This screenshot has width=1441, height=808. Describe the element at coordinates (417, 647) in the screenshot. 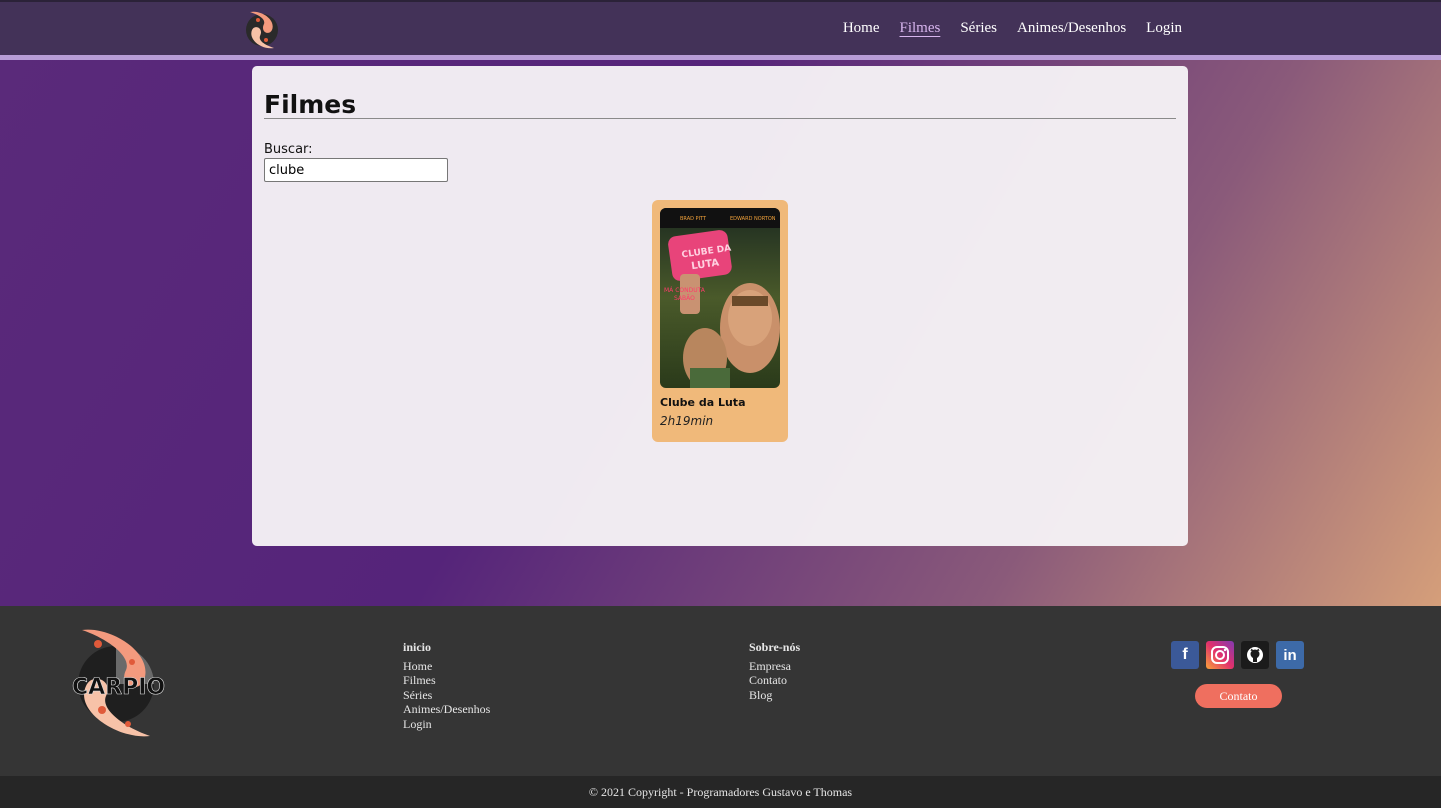

I see `footer-heading-inicio: inicio` at that location.